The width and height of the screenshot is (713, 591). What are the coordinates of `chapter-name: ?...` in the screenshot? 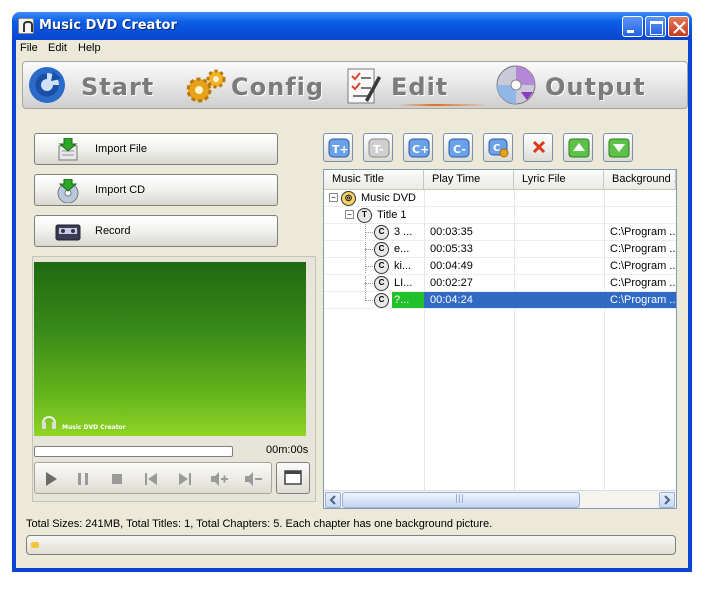 It's located at (408, 300).